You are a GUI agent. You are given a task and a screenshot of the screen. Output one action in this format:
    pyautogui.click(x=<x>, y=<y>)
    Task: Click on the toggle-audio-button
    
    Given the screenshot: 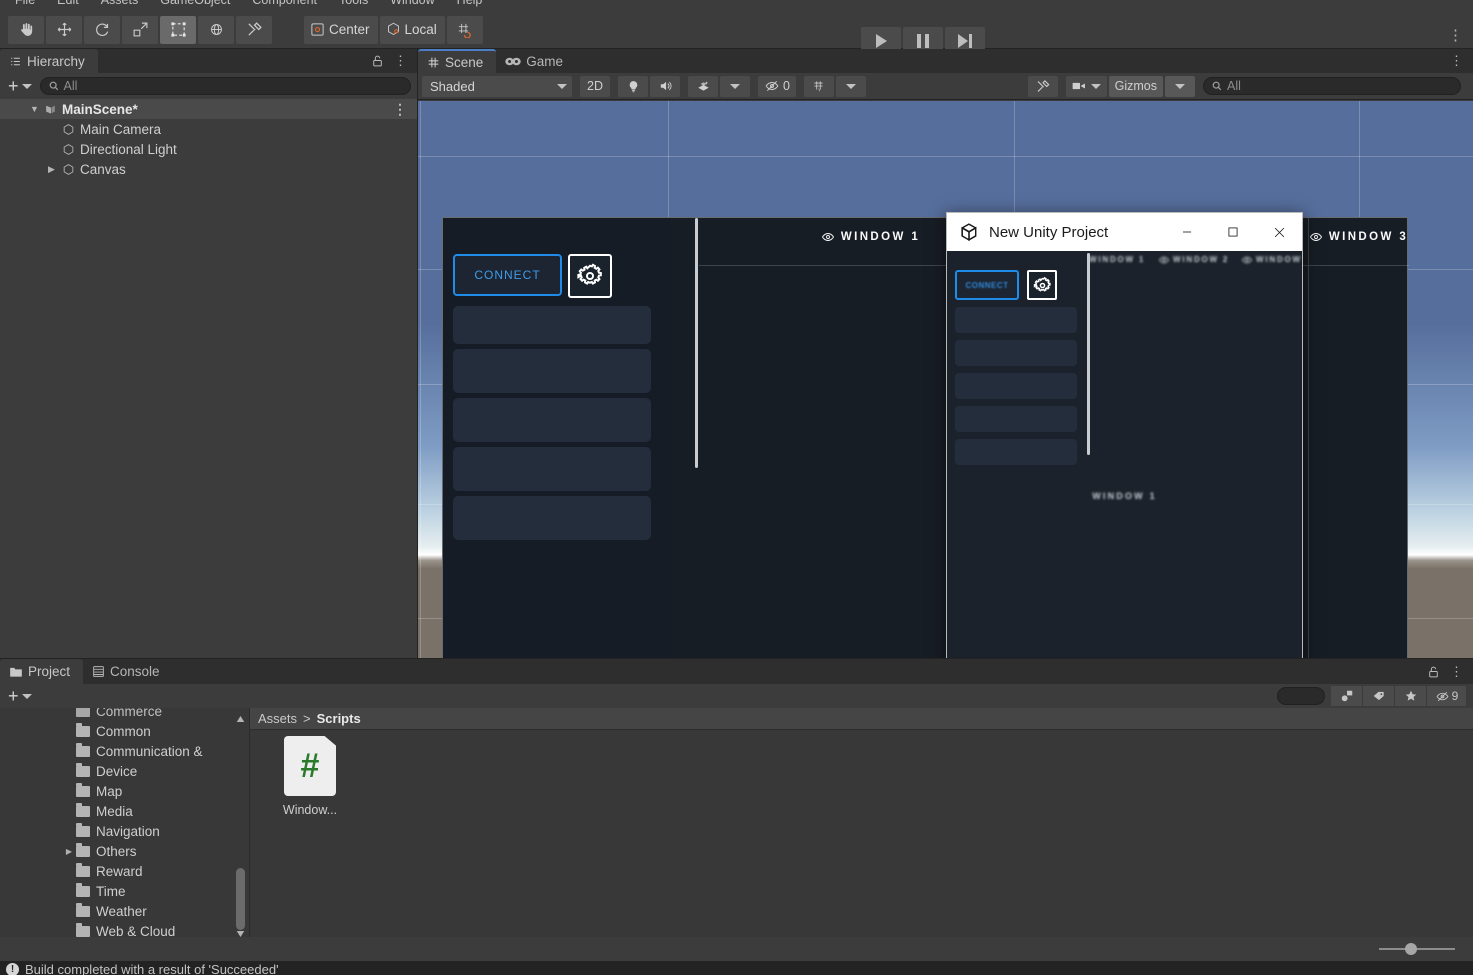 What is the action you would take?
    pyautogui.click(x=665, y=86)
    